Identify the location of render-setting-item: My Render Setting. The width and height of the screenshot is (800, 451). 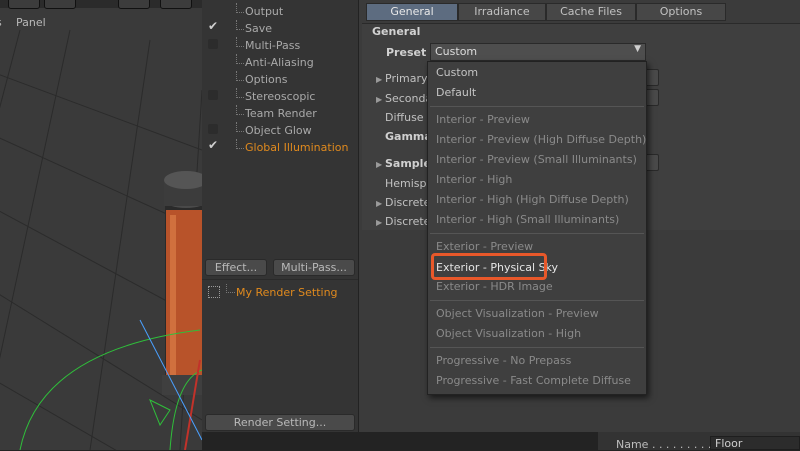
(287, 292).